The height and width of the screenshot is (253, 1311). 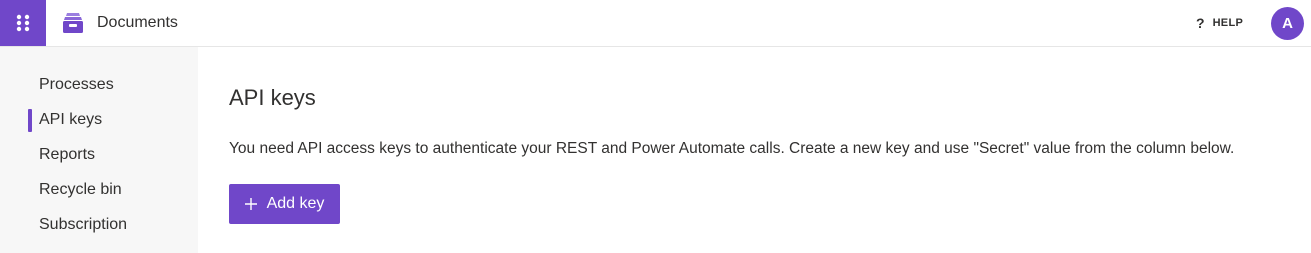 I want to click on app-launcher-button, so click(x=23, y=23).